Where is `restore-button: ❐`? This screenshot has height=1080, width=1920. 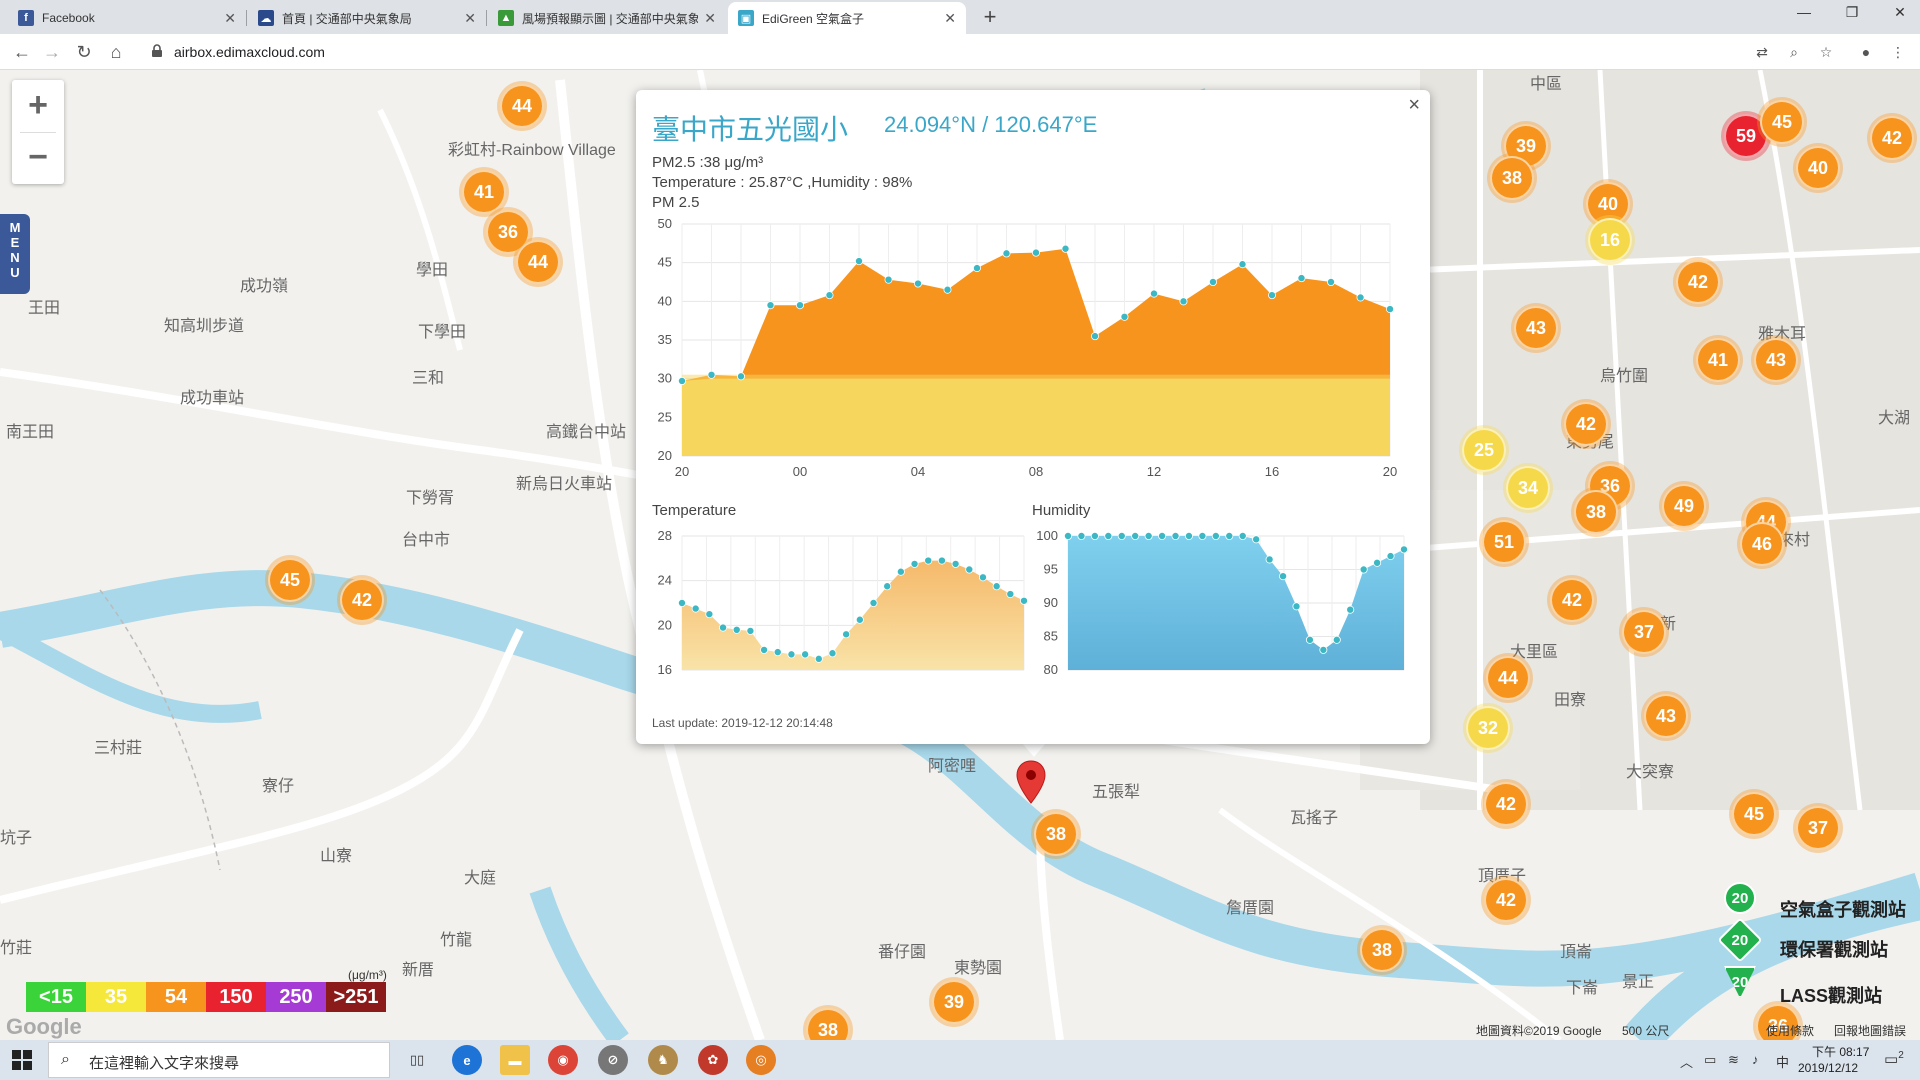 restore-button: ❐ is located at coordinates (1852, 12).